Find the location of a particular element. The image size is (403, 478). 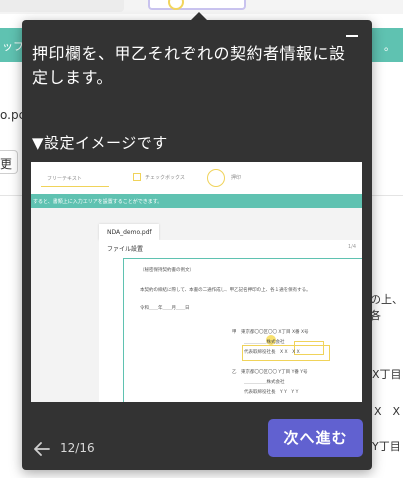

back-arrow-icon is located at coordinates (42, 449).